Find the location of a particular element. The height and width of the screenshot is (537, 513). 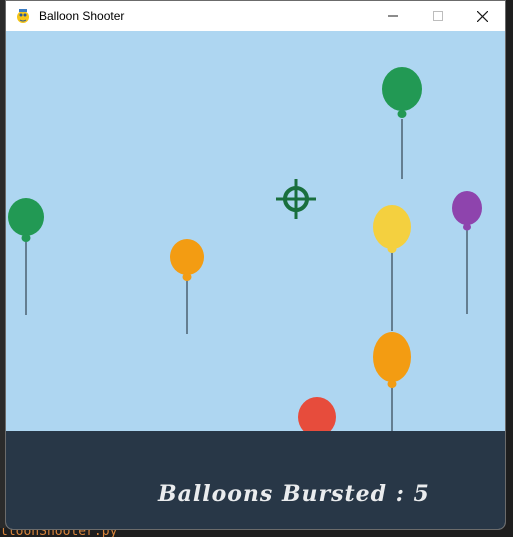

title-bar: Balloon Shooter is located at coordinates (255, 16).